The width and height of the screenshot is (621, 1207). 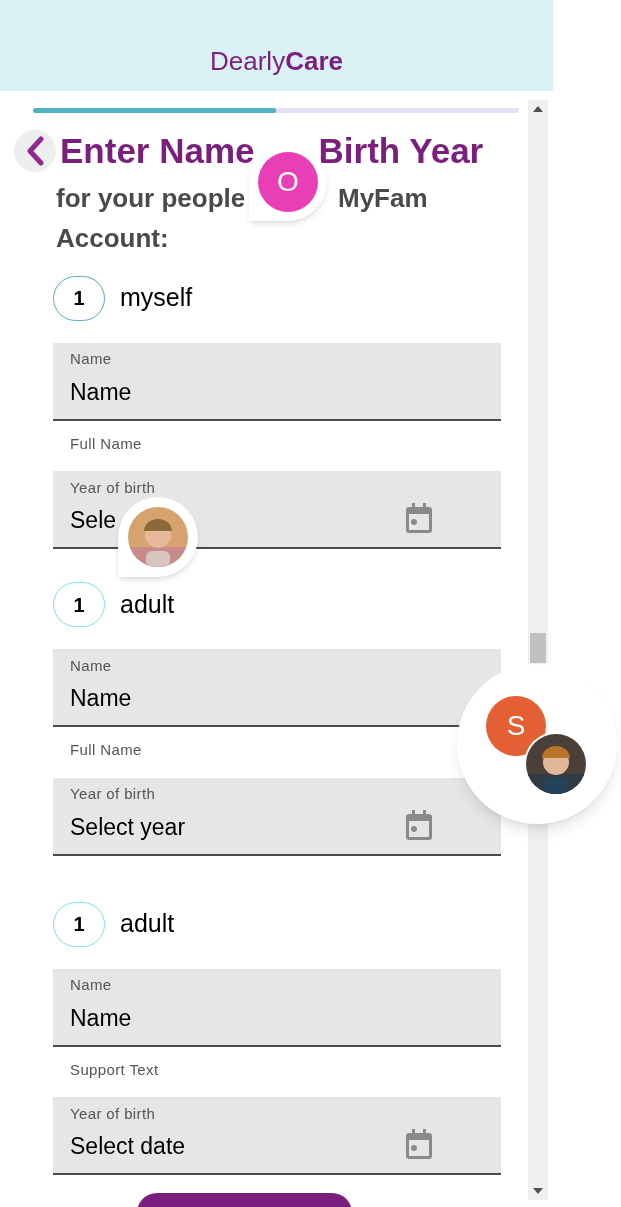 I want to click on back-icon, so click(x=35, y=151).